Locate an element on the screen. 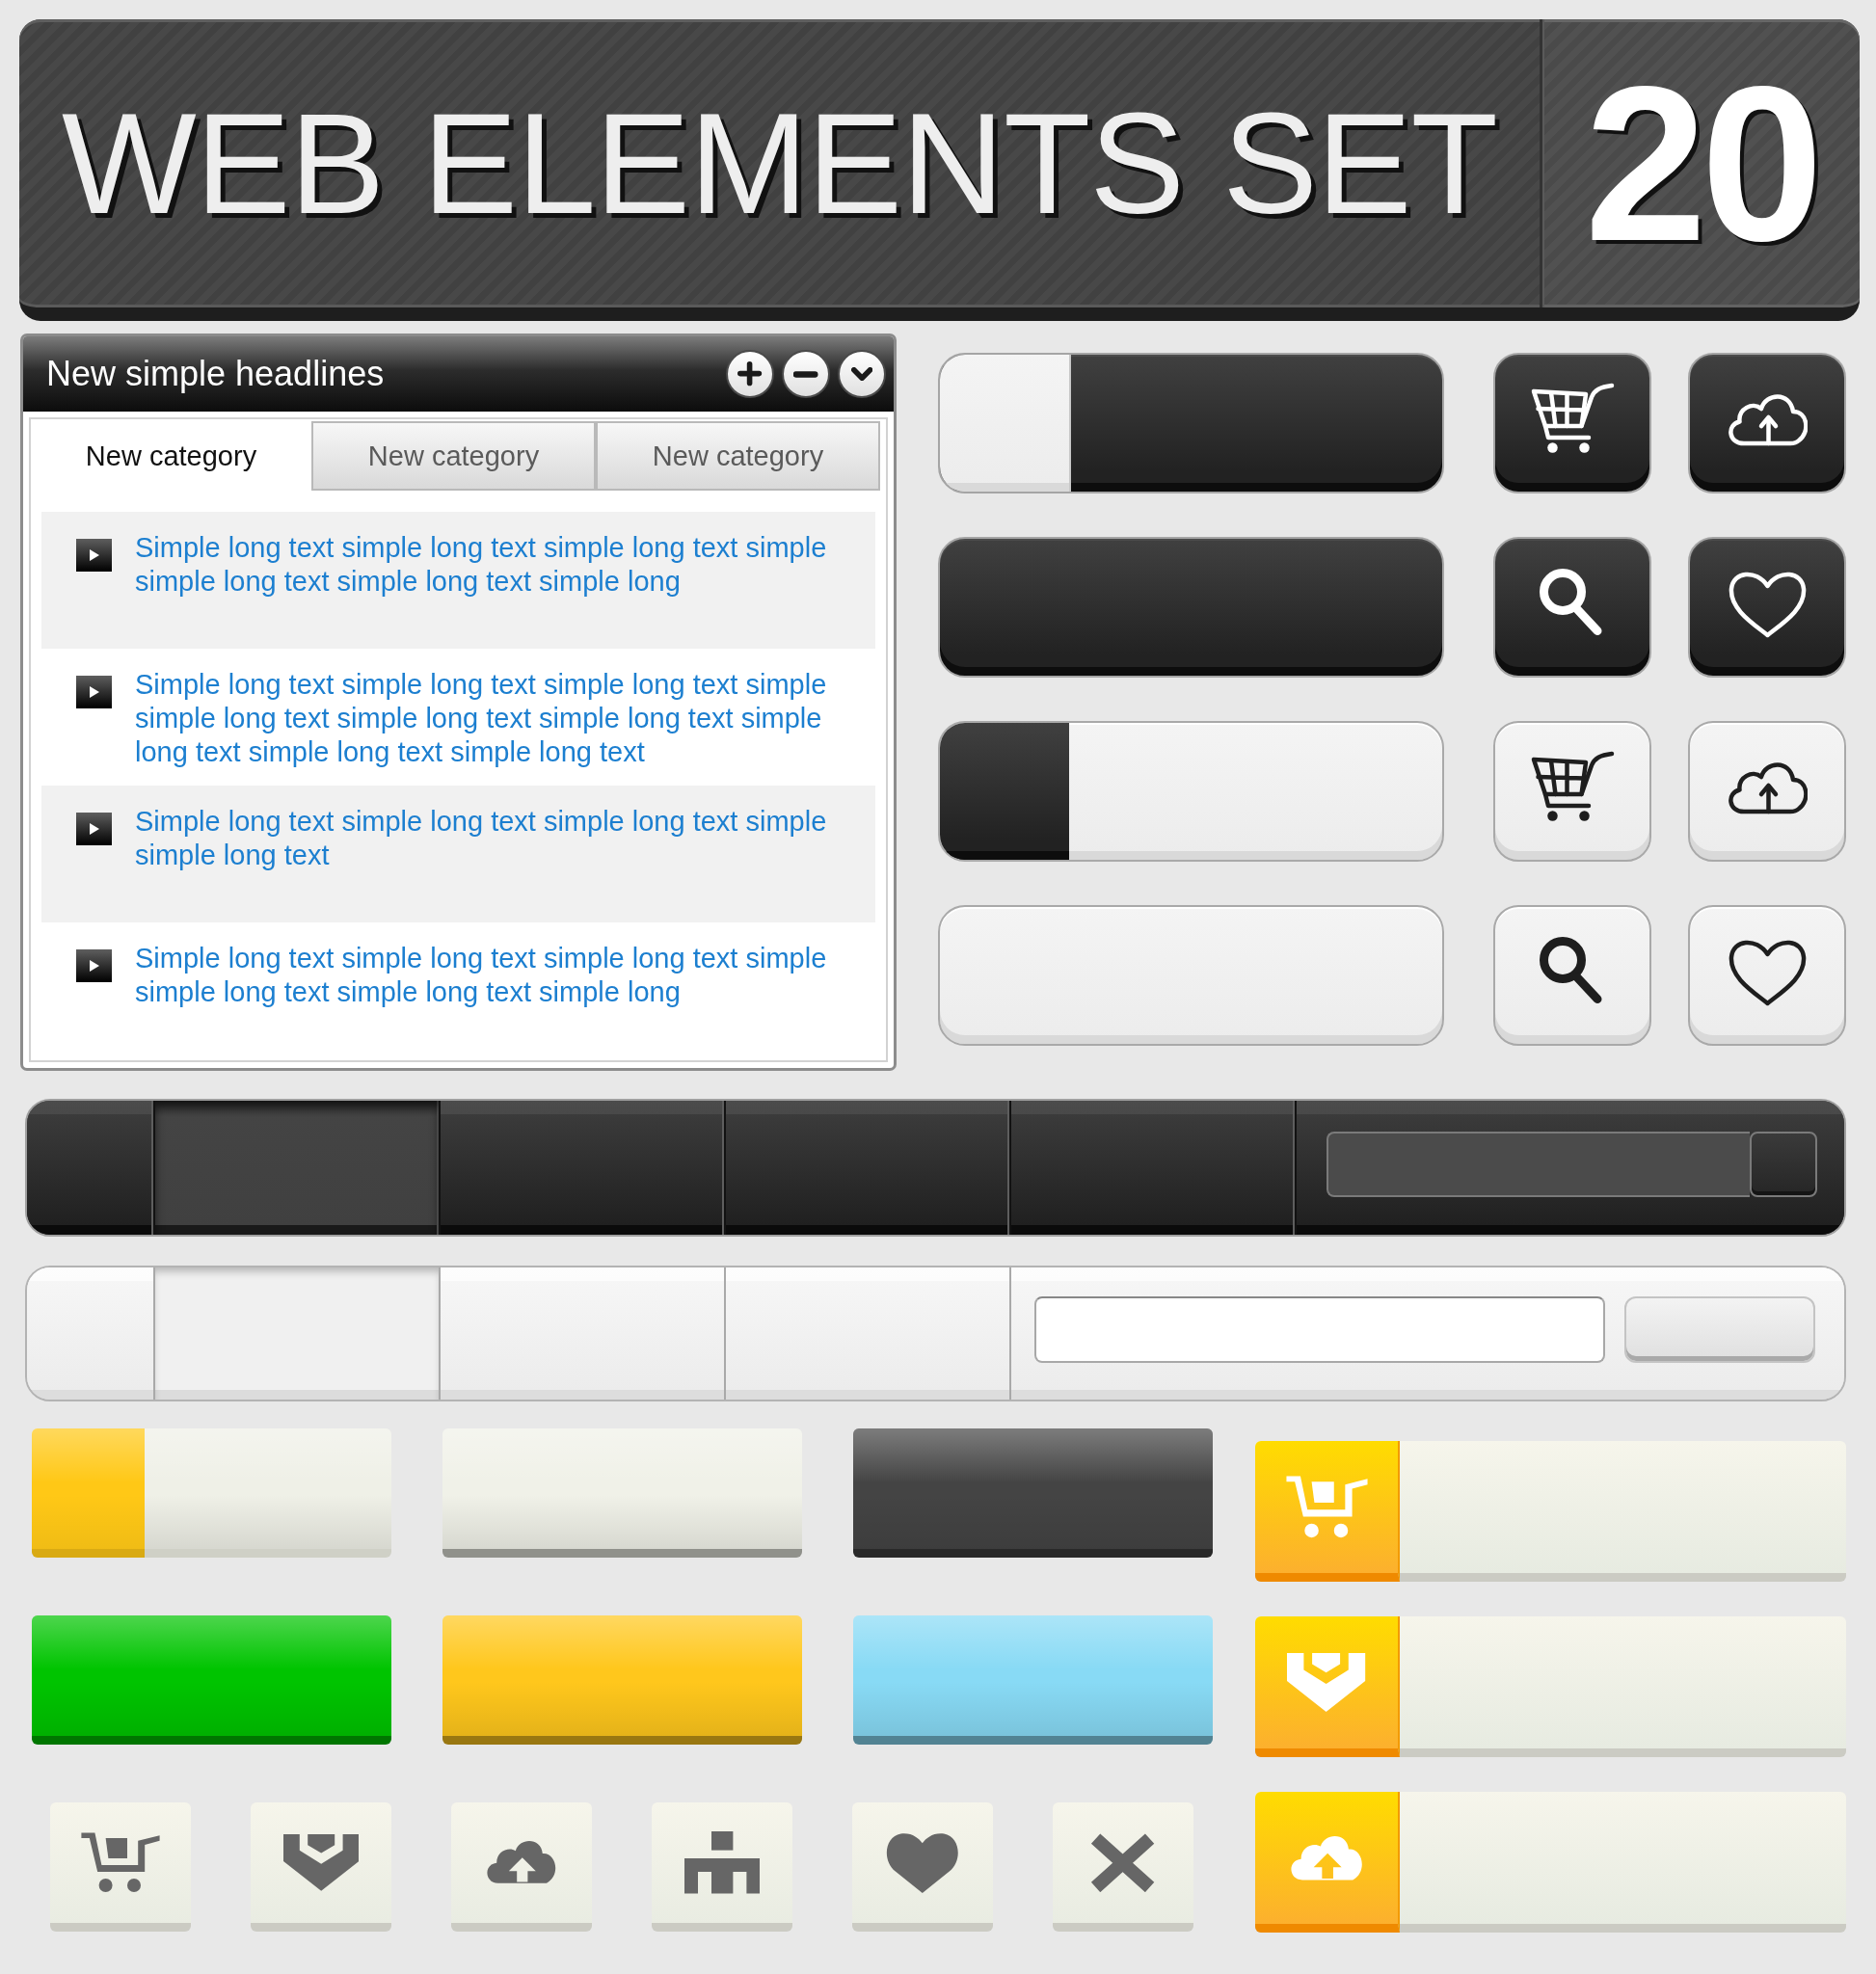  add-button is located at coordinates (750, 374).